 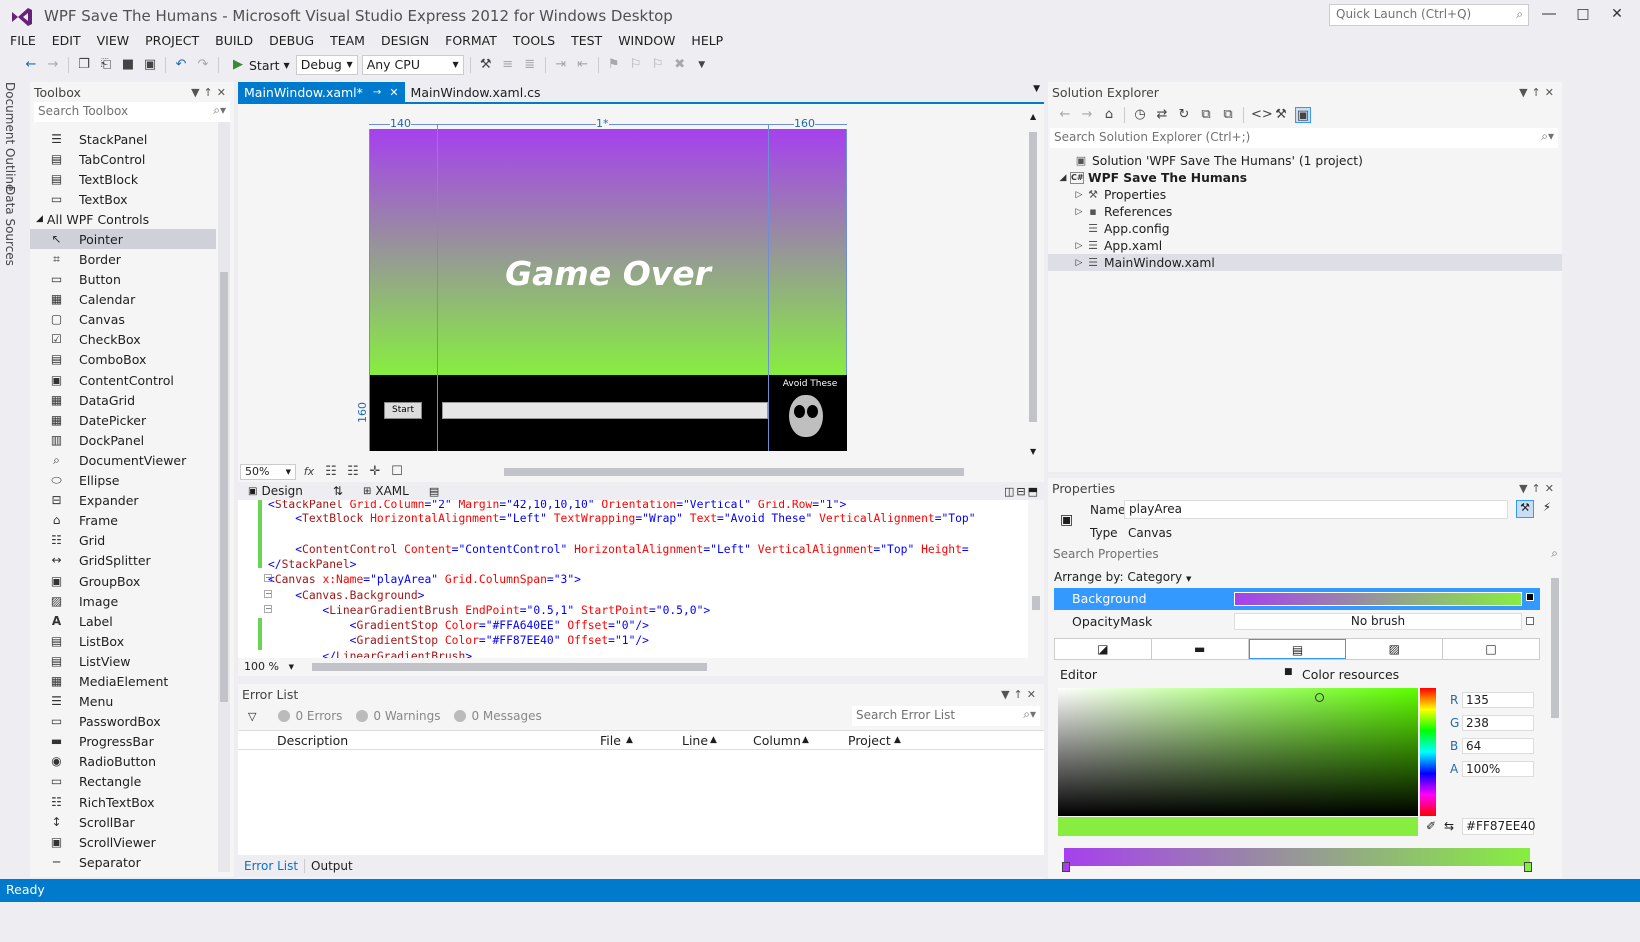 What do you see at coordinates (1319, 697) in the screenshot?
I see `color-picker-cursor` at bounding box center [1319, 697].